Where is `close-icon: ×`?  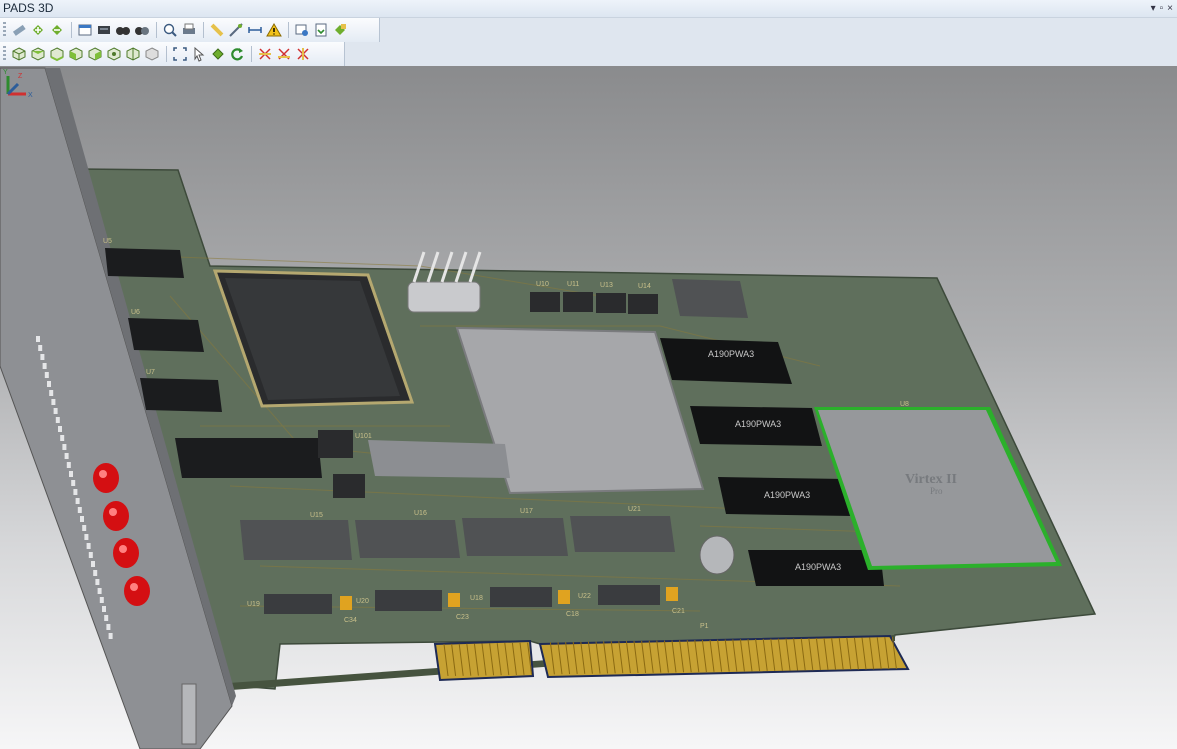
close-icon: × is located at coordinates (1170, 8).